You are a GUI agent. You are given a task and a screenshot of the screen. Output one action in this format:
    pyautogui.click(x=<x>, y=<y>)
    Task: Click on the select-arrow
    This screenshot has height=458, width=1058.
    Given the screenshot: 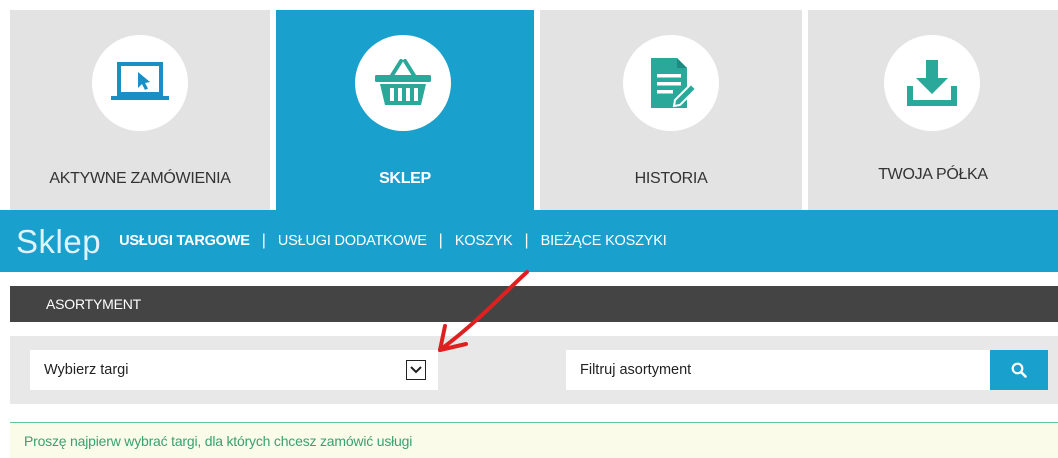 What is the action you would take?
    pyautogui.click(x=416, y=370)
    